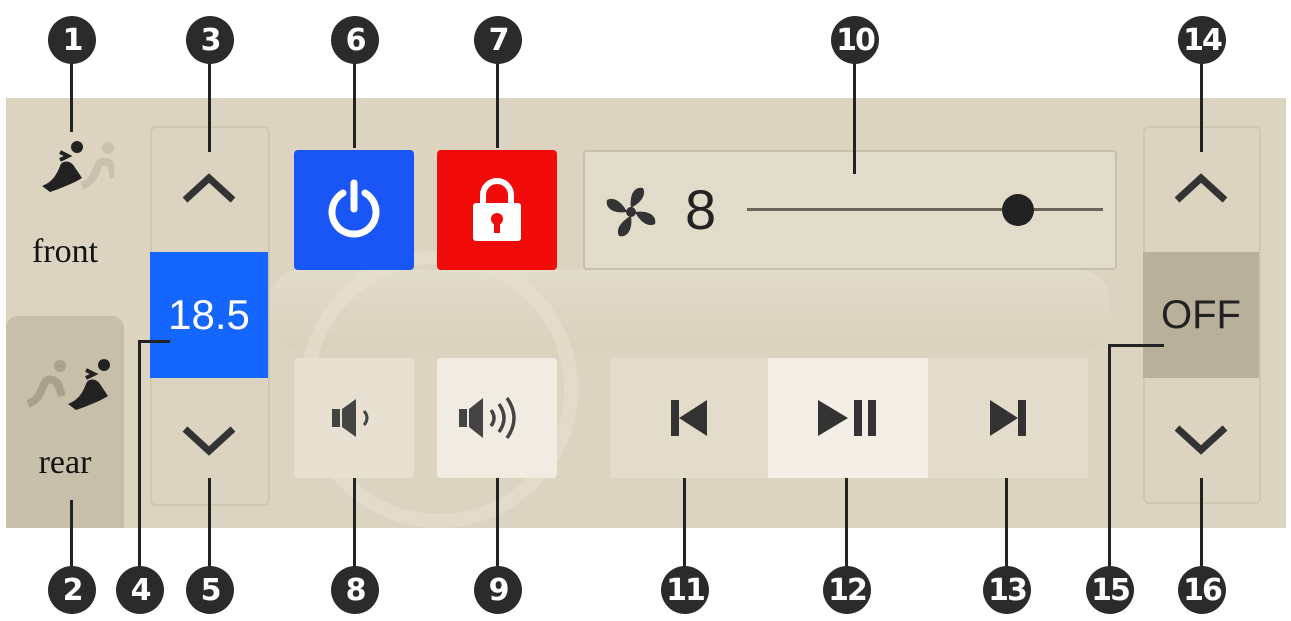  I want to click on callout-2: 2, so click(72, 590).